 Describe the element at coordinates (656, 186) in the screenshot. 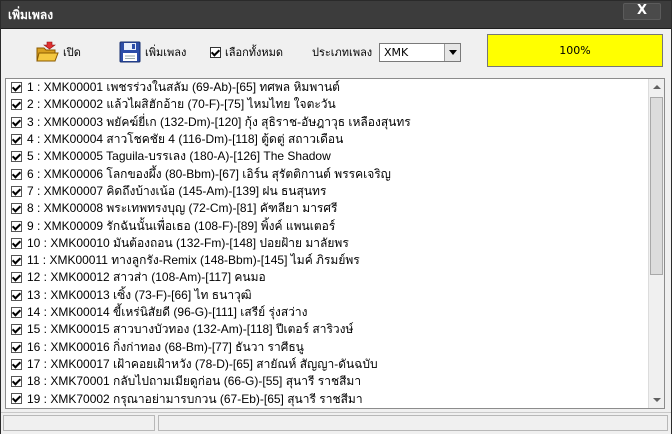

I see `scroll-thumb` at that location.